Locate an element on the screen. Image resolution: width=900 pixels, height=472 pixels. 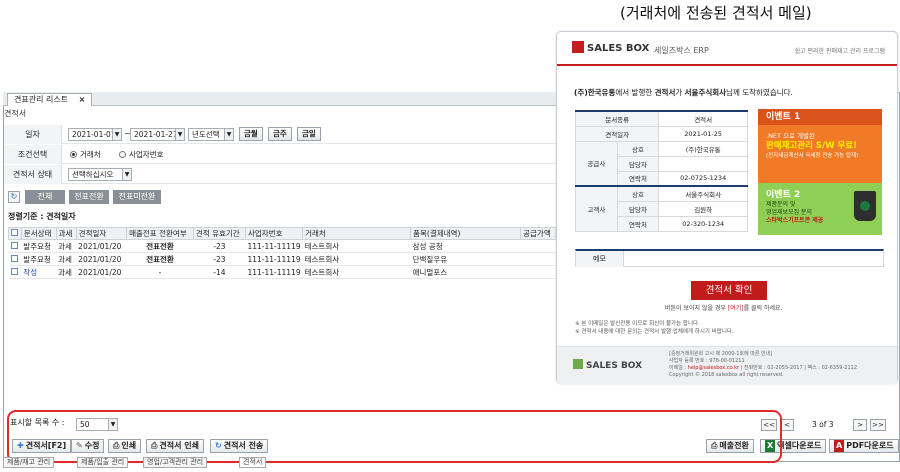
note: ※ 견적서 내용에 대한 문의는 견적서 발행 업체에게 하시기 바랍니다. is located at coordinates (654, 332).